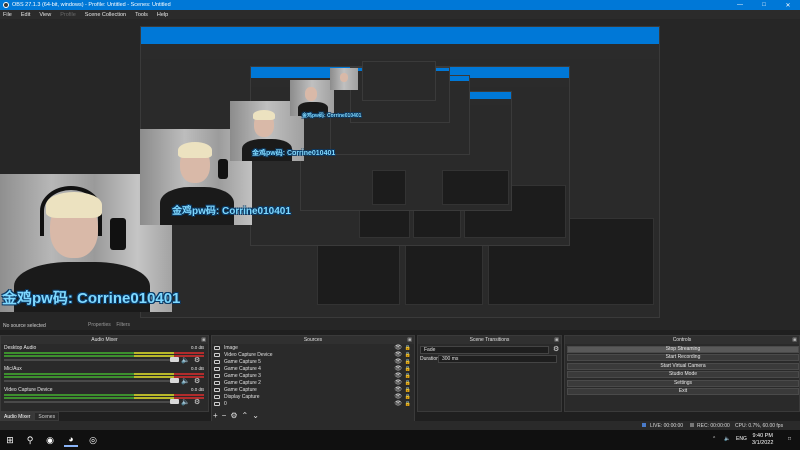  Describe the element at coordinates (489, 340) in the screenshot. I see `dock-title: Scene Transitions ▣` at that location.